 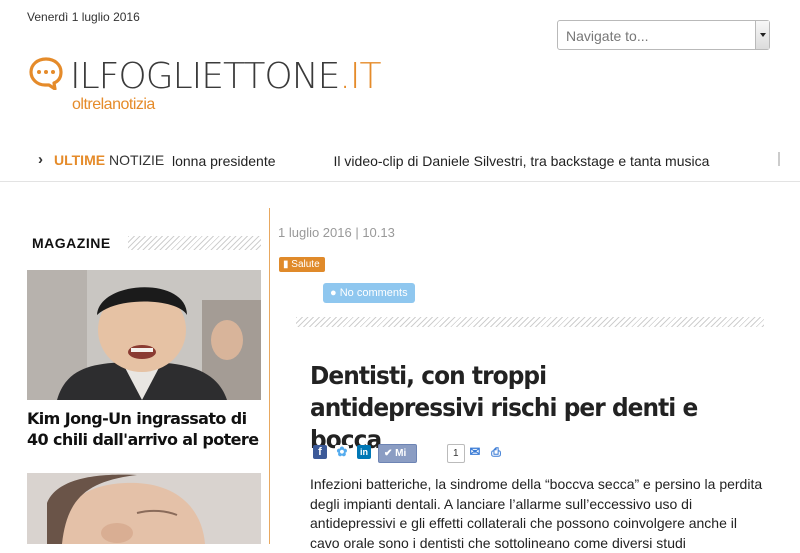 What do you see at coordinates (400, 181) in the screenshot?
I see `header-divider` at bounding box center [400, 181].